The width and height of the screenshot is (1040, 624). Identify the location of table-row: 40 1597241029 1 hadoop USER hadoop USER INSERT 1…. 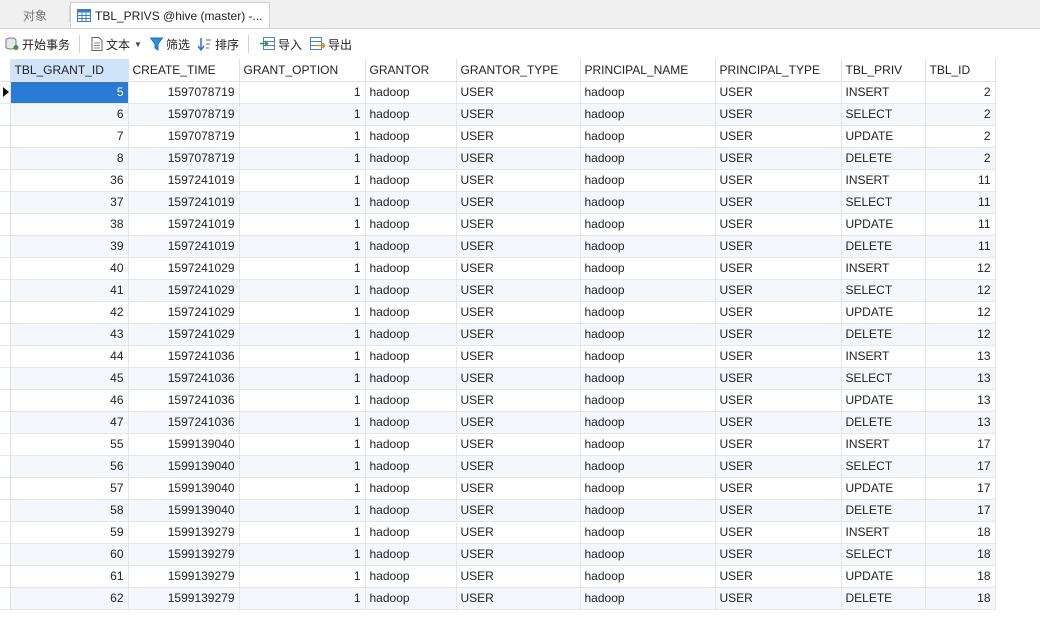
(498, 268).